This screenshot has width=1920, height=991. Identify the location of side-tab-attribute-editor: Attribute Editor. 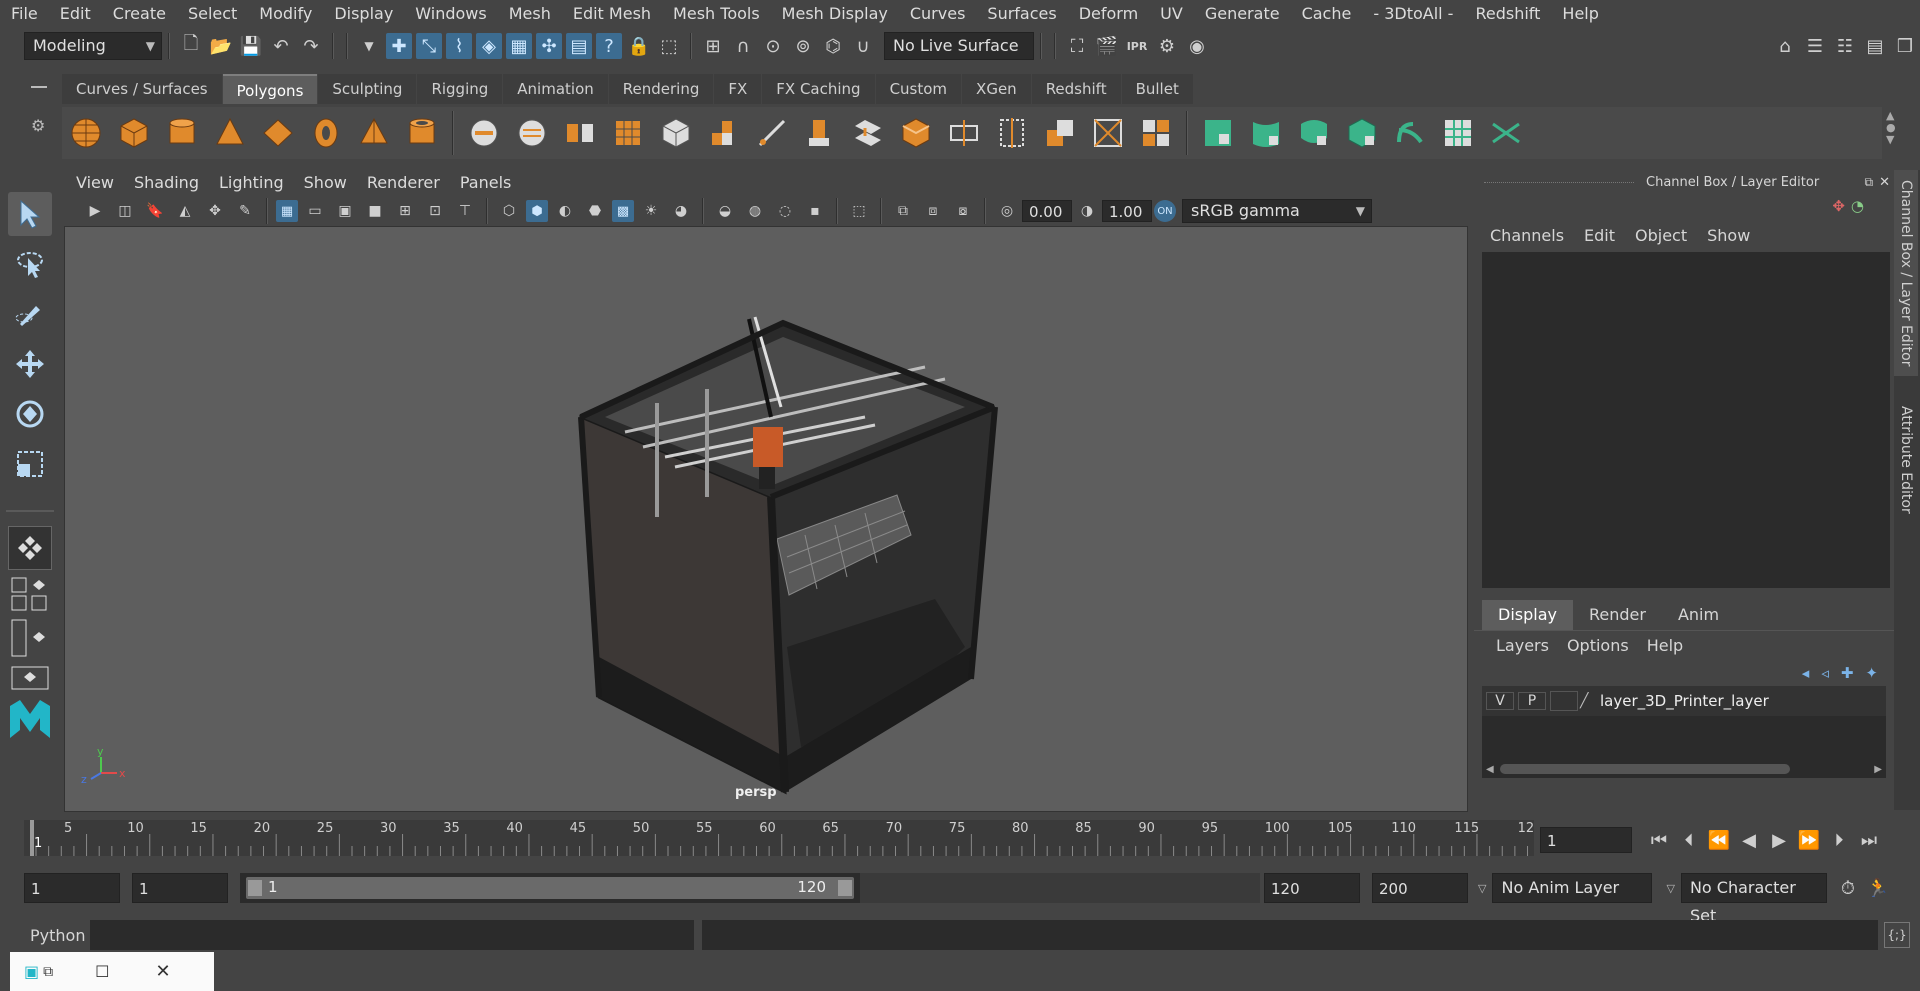
(1906, 460).